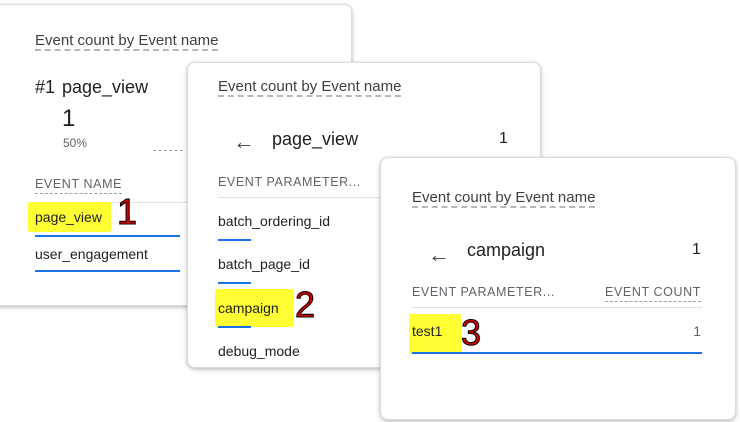  I want to click on column-header-event-name: EVENT NAME, so click(79, 185).